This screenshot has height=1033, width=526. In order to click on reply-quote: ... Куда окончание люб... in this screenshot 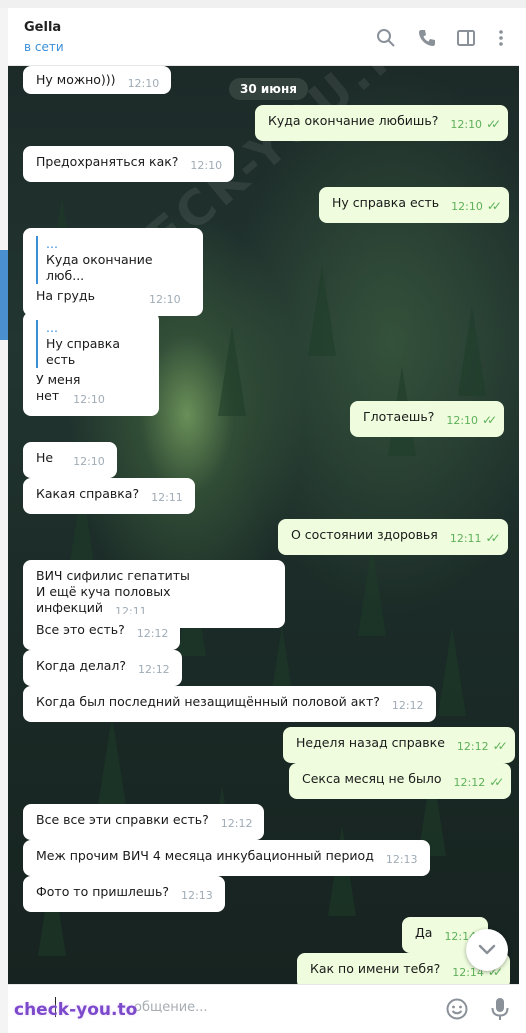, I will do `click(113, 260)`.